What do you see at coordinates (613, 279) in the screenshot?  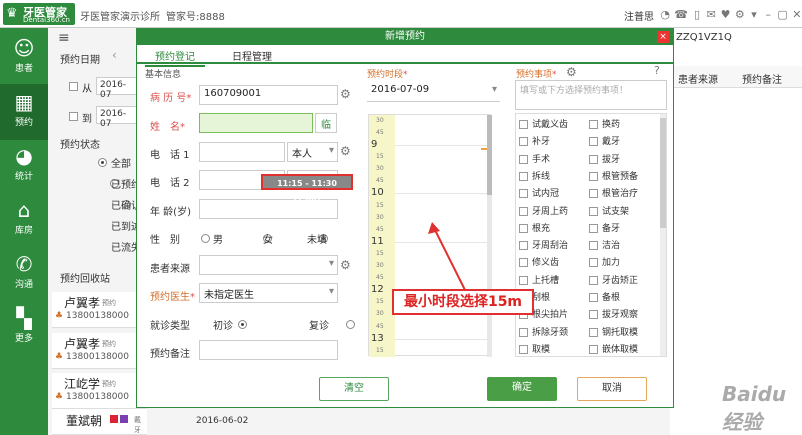 I see `item-checkbox: 牙齿矫正` at bounding box center [613, 279].